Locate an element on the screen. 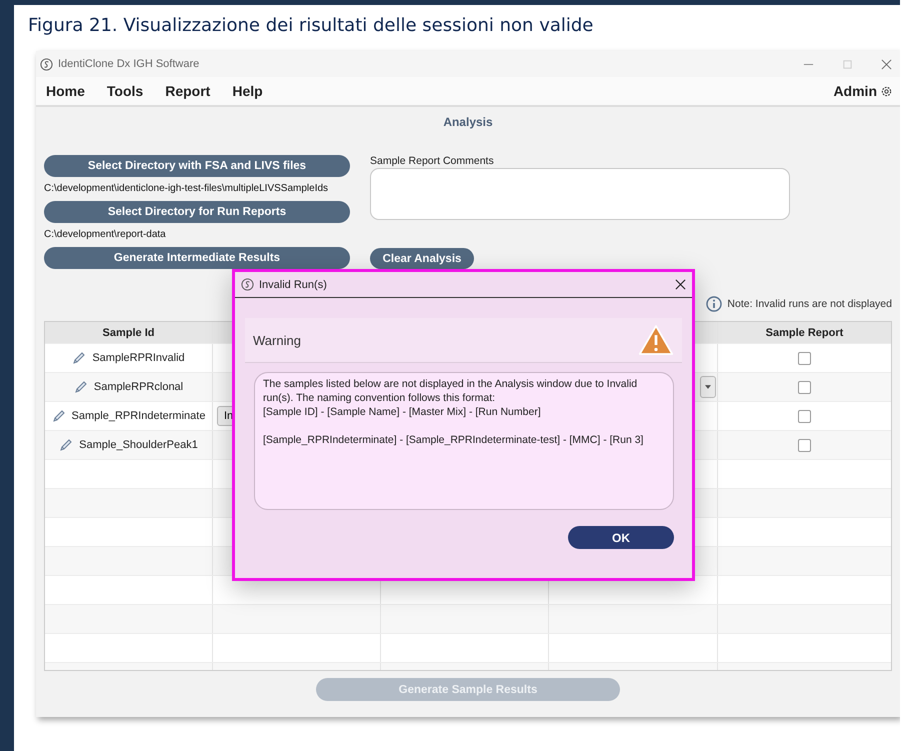 The width and height of the screenshot is (914, 751). note-text: Note: Invalid runs are not displayed is located at coordinates (809, 304).